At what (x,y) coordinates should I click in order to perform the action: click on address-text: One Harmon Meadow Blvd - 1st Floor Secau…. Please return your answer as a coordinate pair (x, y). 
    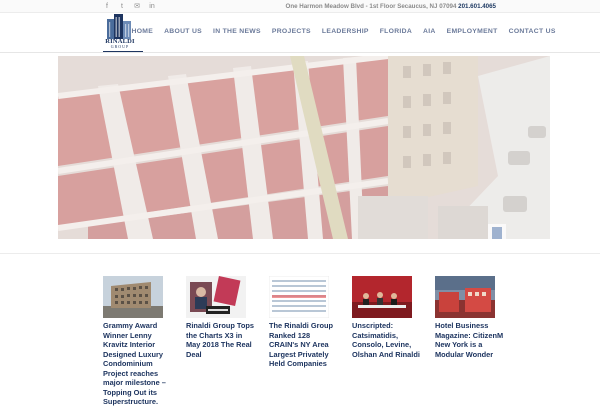
    Looking at the image, I should click on (371, 6).